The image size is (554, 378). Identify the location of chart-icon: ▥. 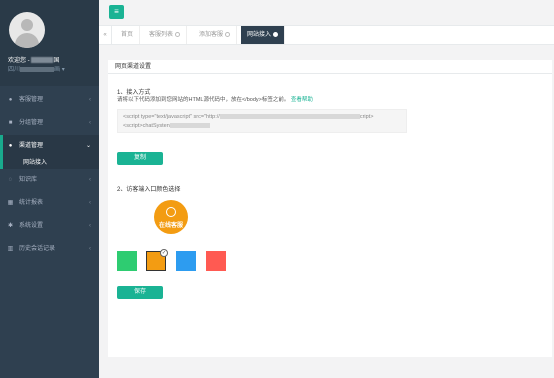
(10, 249).